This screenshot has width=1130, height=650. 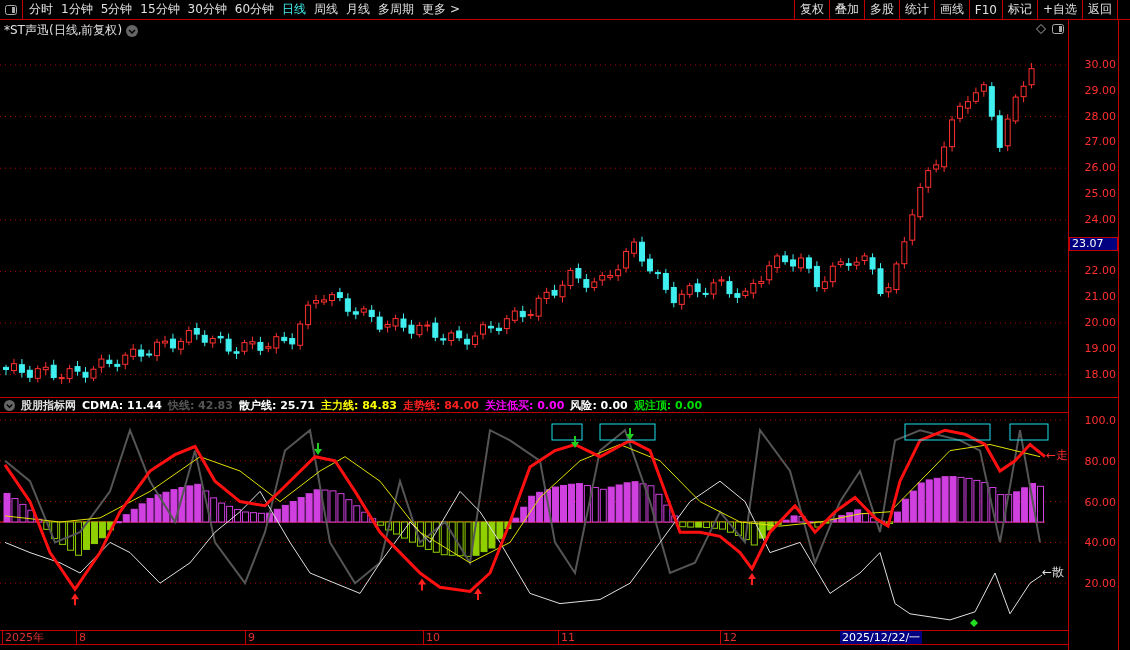 I want to click on indicator-axis-label: 20.00, so click(x=1100, y=584).